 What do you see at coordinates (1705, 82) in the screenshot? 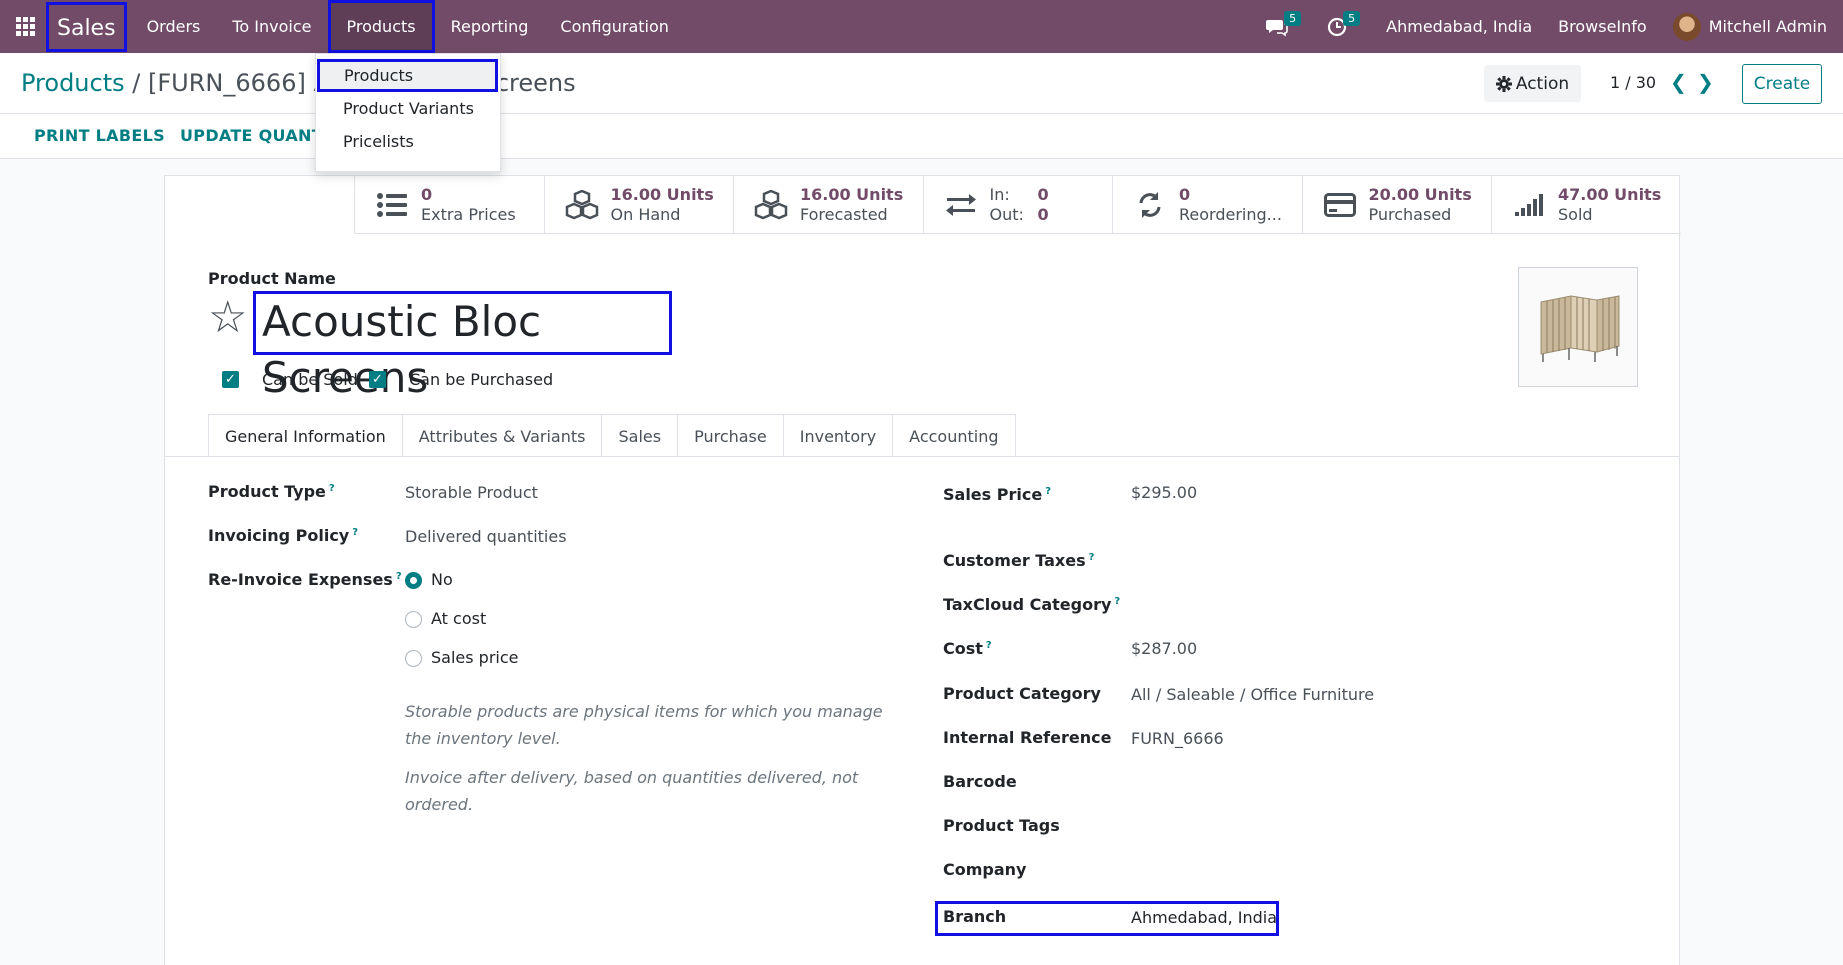
I see `pager-next-icon: ❯` at bounding box center [1705, 82].